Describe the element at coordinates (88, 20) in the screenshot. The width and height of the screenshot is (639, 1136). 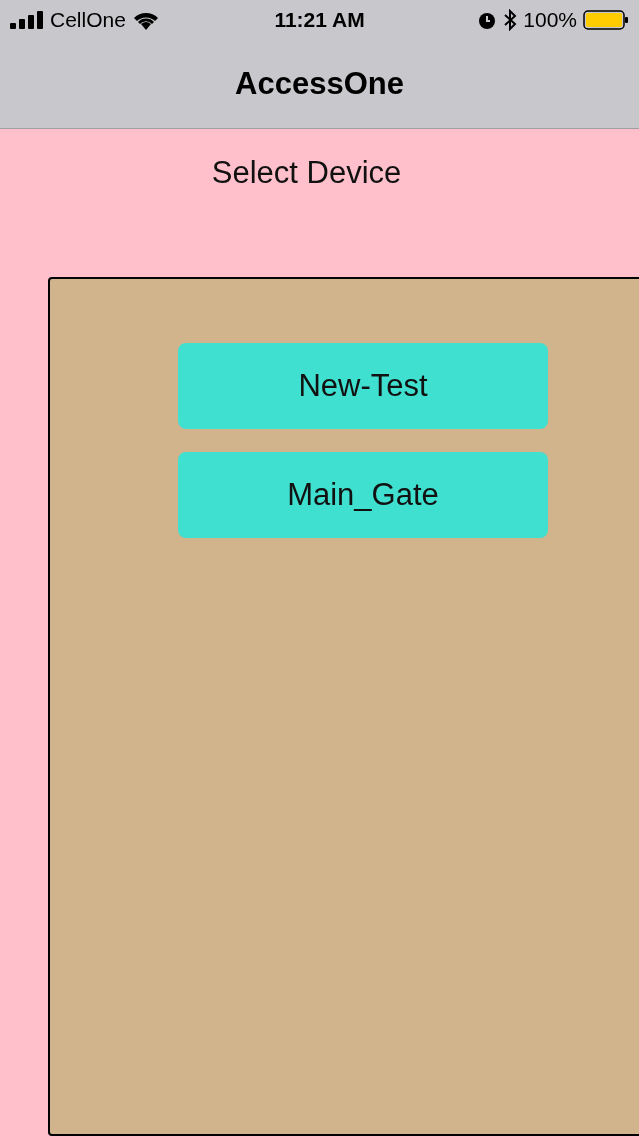
I see `carrier-name: CellOne` at that location.